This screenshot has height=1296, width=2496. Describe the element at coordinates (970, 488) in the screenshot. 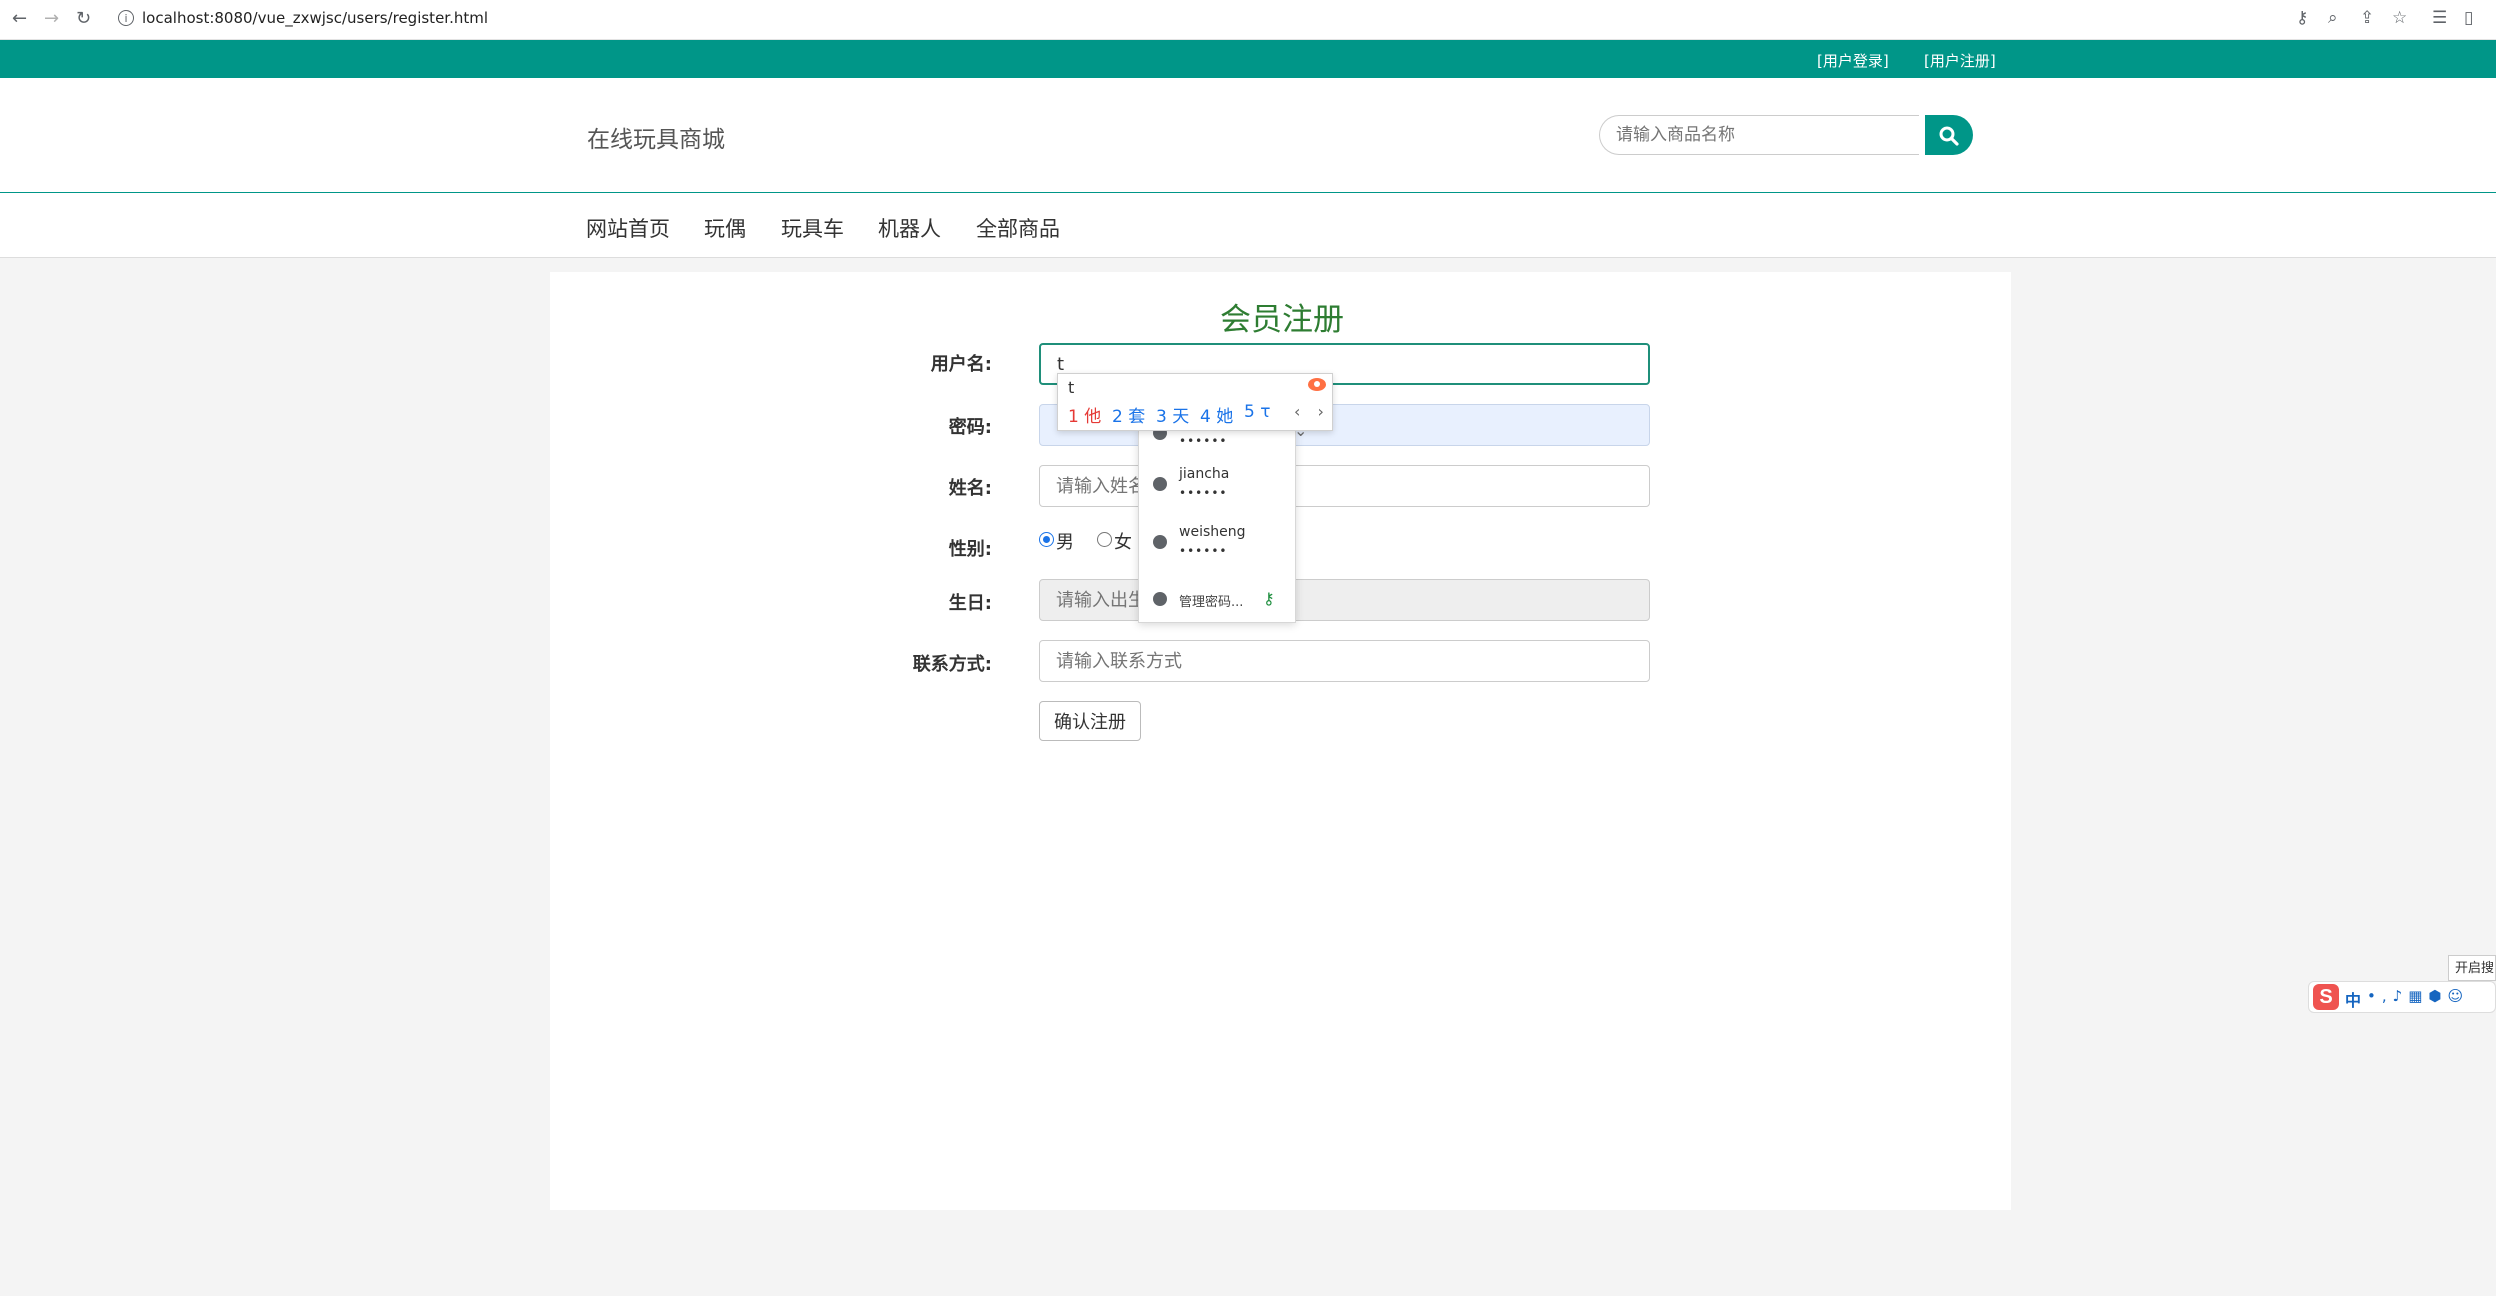

I see `name-label: 姓名:` at that location.